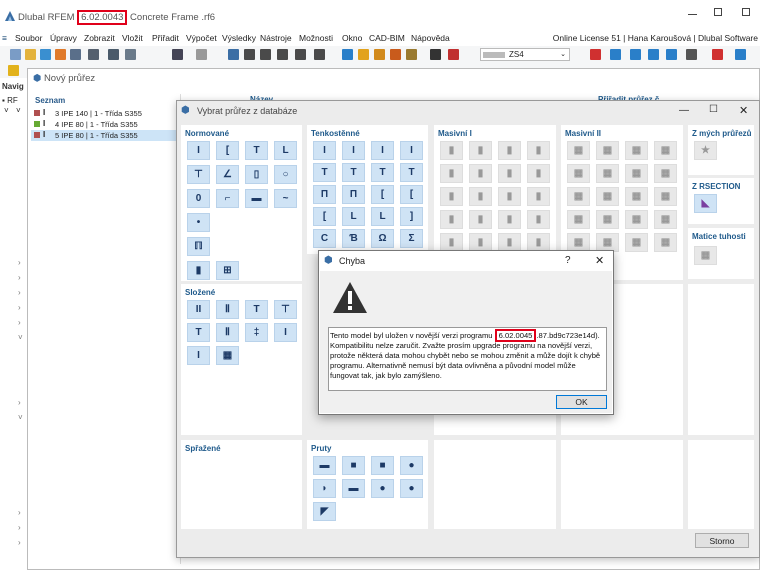 This screenshot has height=570, width=760. What do you see at coordinates (285, 198) in the screenshot?
I see `section-shape-button: ~` at bounding box center [285, 198].